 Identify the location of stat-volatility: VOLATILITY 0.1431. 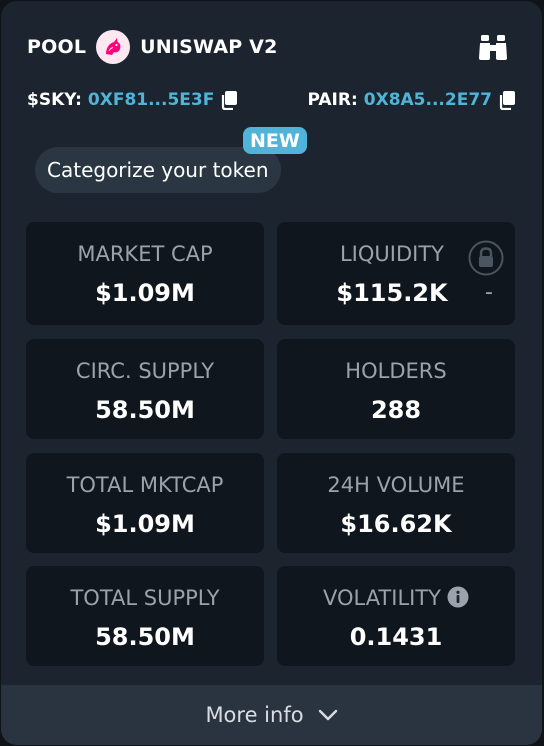
(396, 616).